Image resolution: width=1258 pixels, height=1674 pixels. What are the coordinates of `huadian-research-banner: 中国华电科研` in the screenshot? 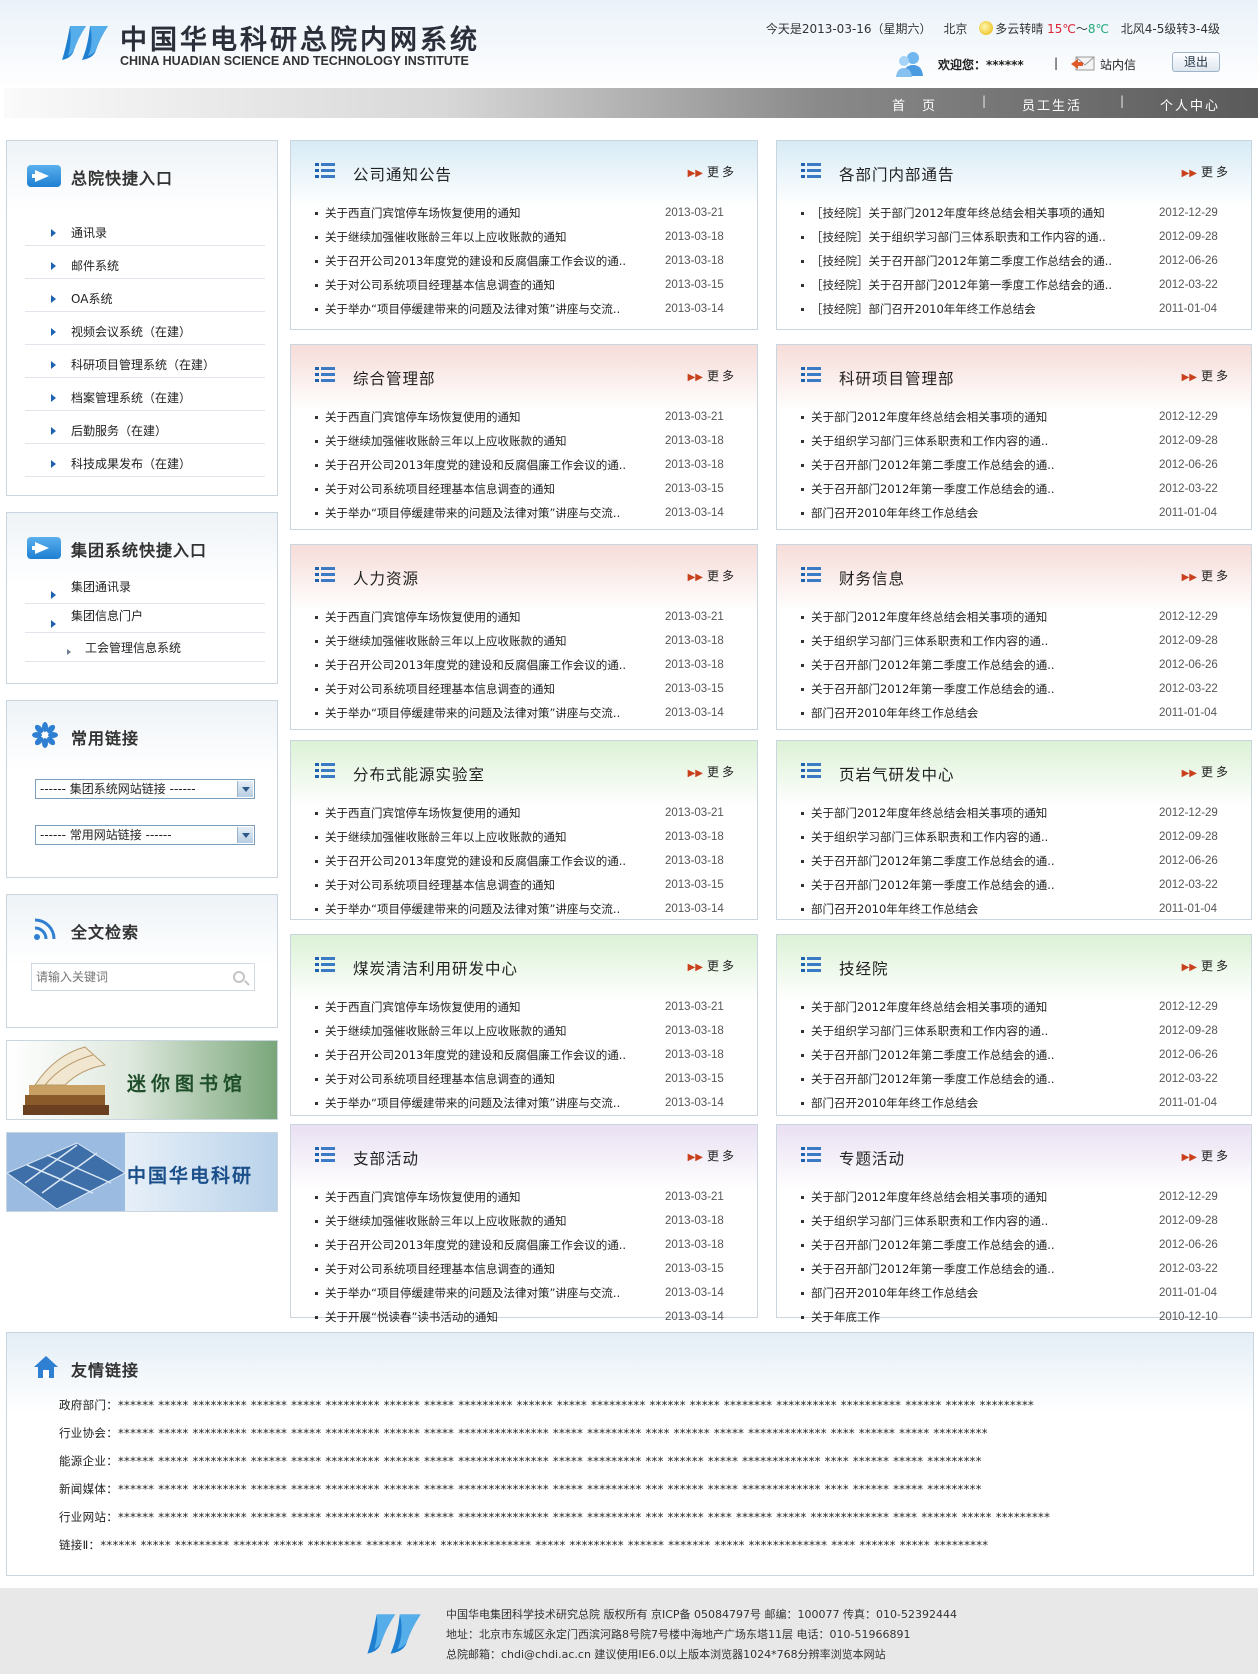 It's located at (142, 1172).